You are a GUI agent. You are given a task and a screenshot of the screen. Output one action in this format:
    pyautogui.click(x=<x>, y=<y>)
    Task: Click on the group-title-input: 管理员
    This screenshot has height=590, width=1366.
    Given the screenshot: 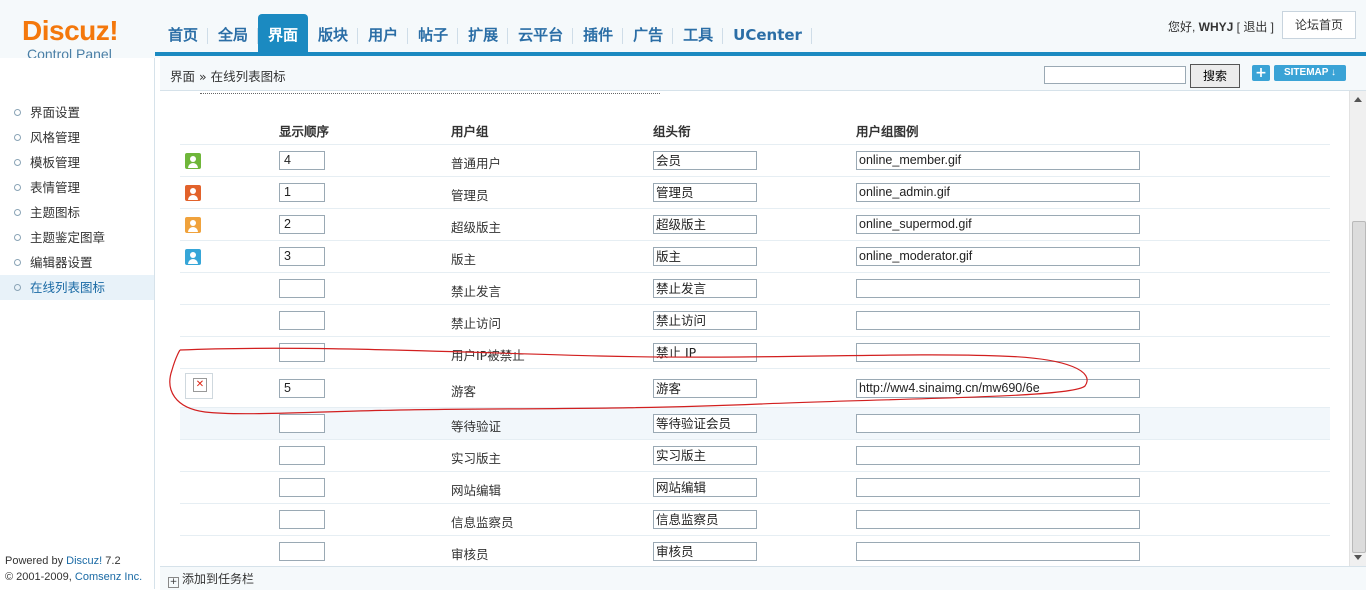 What is the action you would take?
    pyautogui.click(x=705, y=192)
    